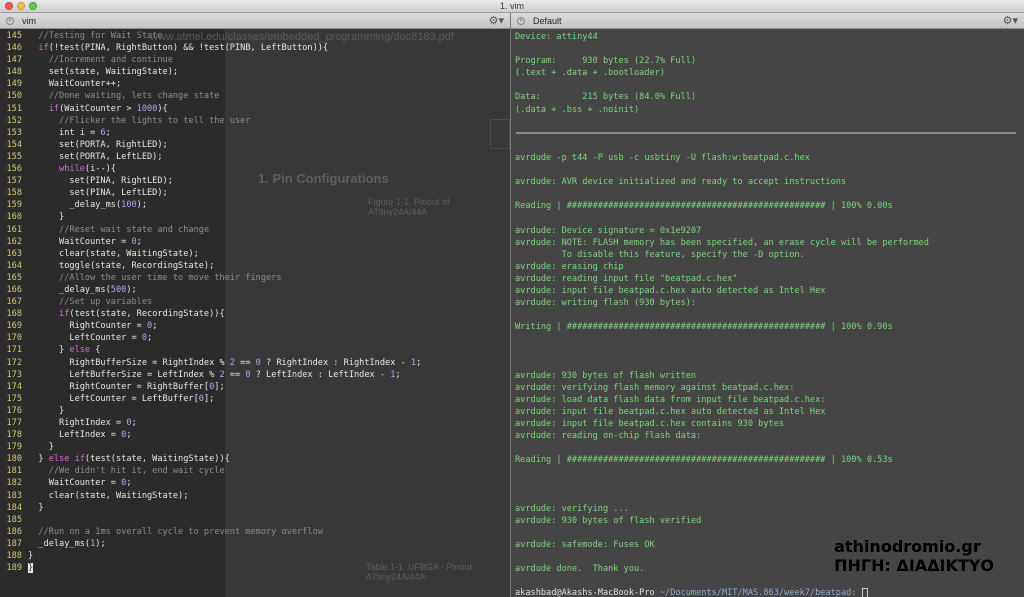 The image size is (1024, 597). I want to click on code-line: 185, so click(210, 520).